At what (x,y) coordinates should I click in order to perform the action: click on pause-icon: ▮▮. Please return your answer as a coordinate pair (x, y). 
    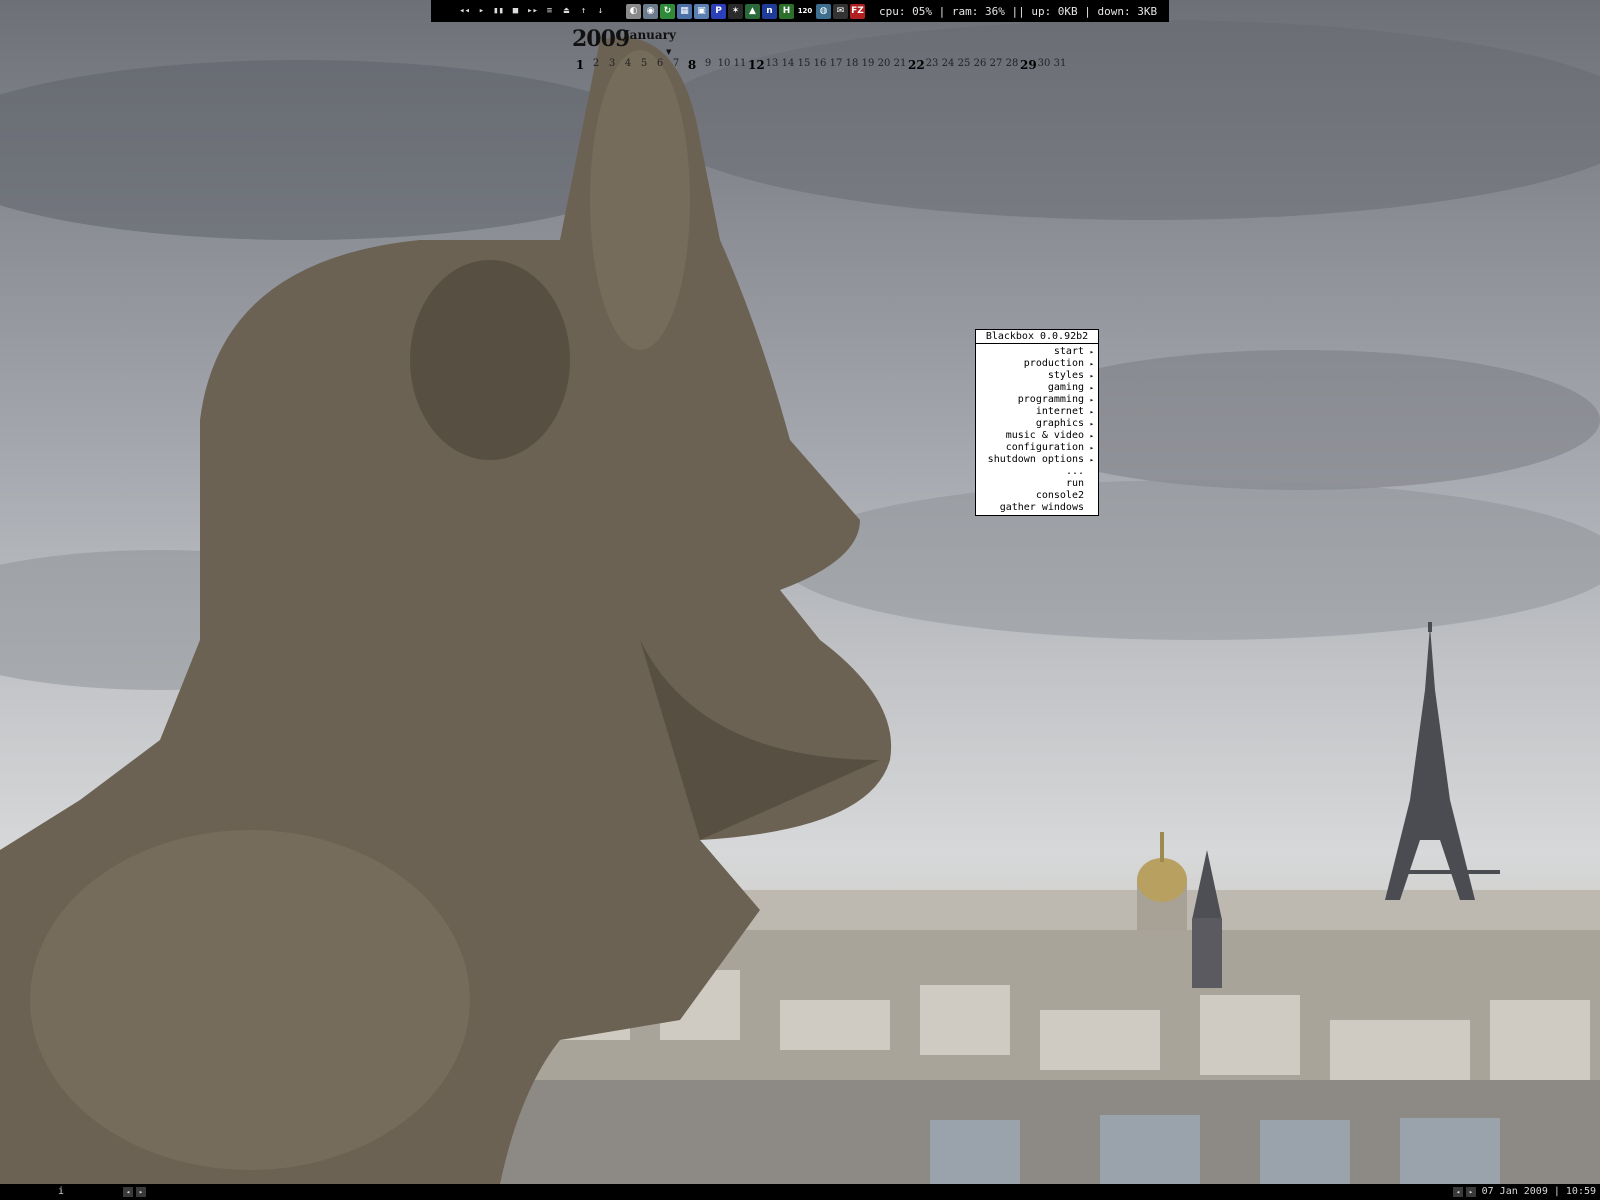
    Looking at the image, I should click on (498, 11).